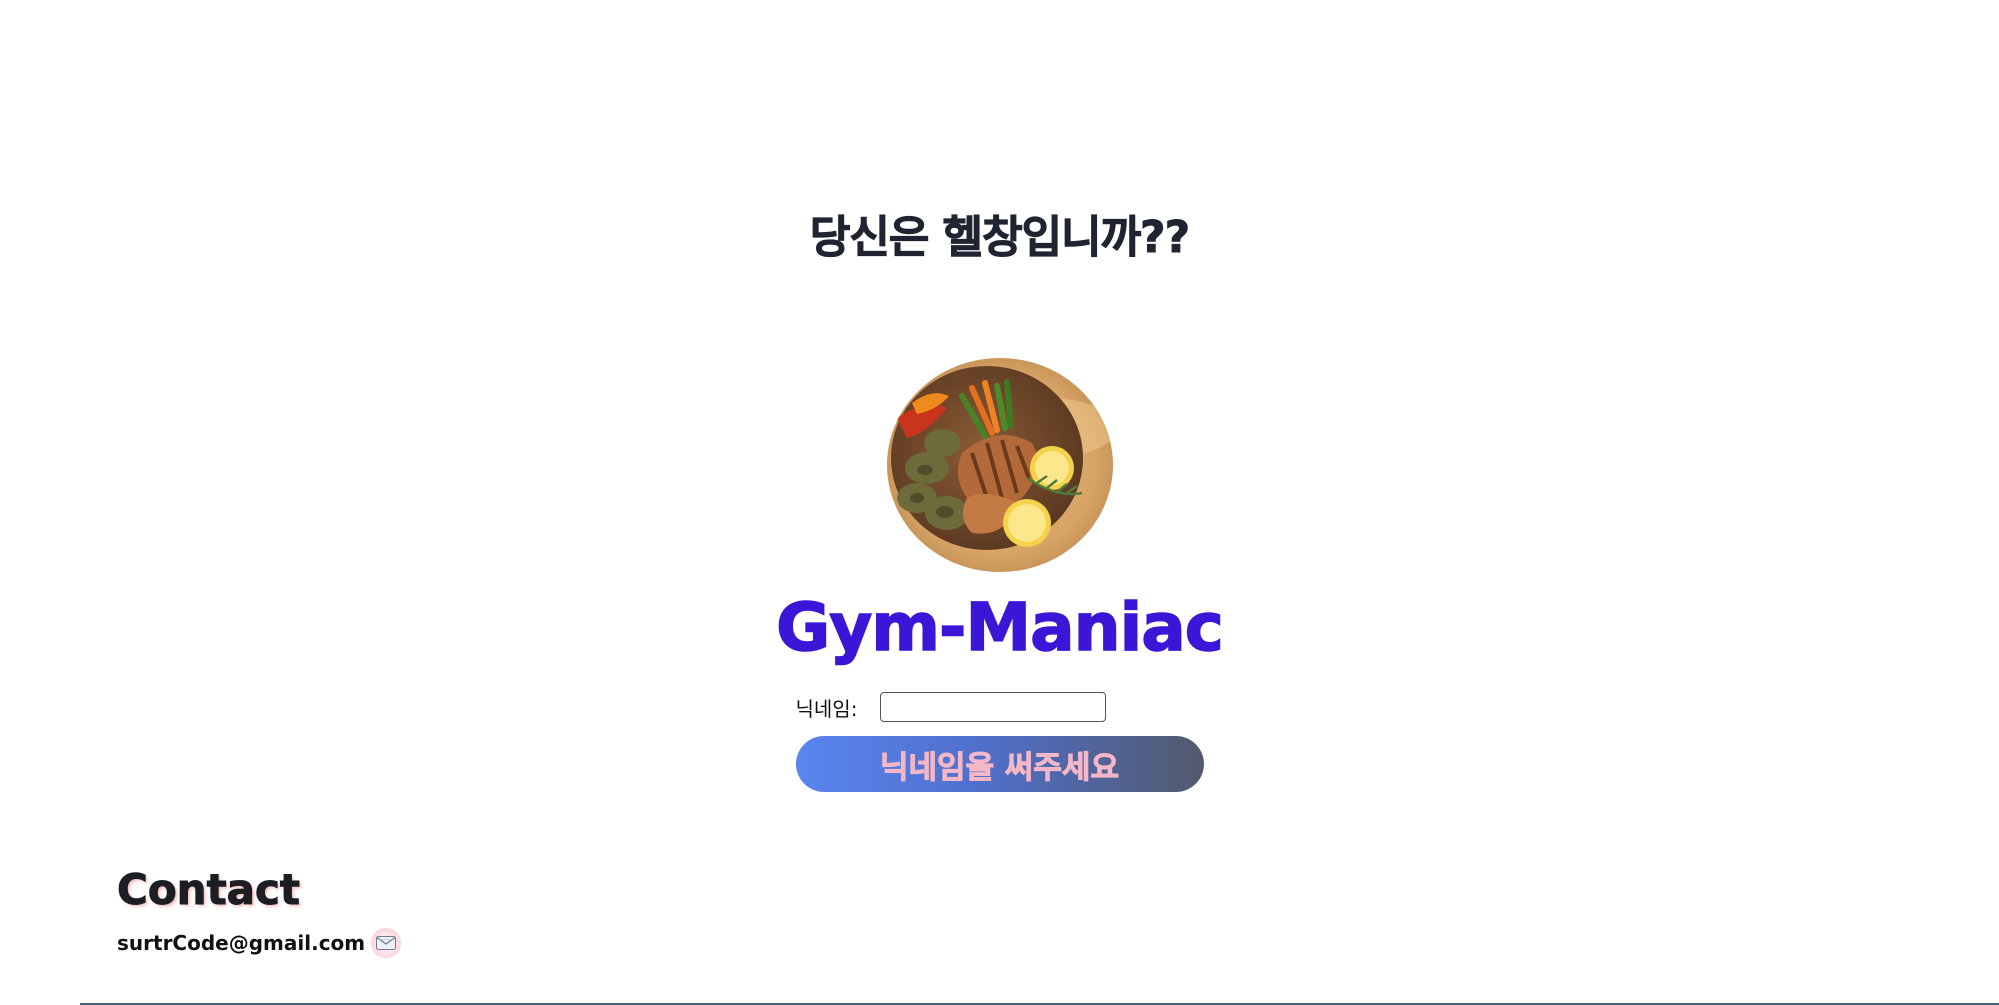 The width and height of the screenshot is (1999, 1005). I want to click on contact-row: surtrCode@gmail.com, so click(259, 943).